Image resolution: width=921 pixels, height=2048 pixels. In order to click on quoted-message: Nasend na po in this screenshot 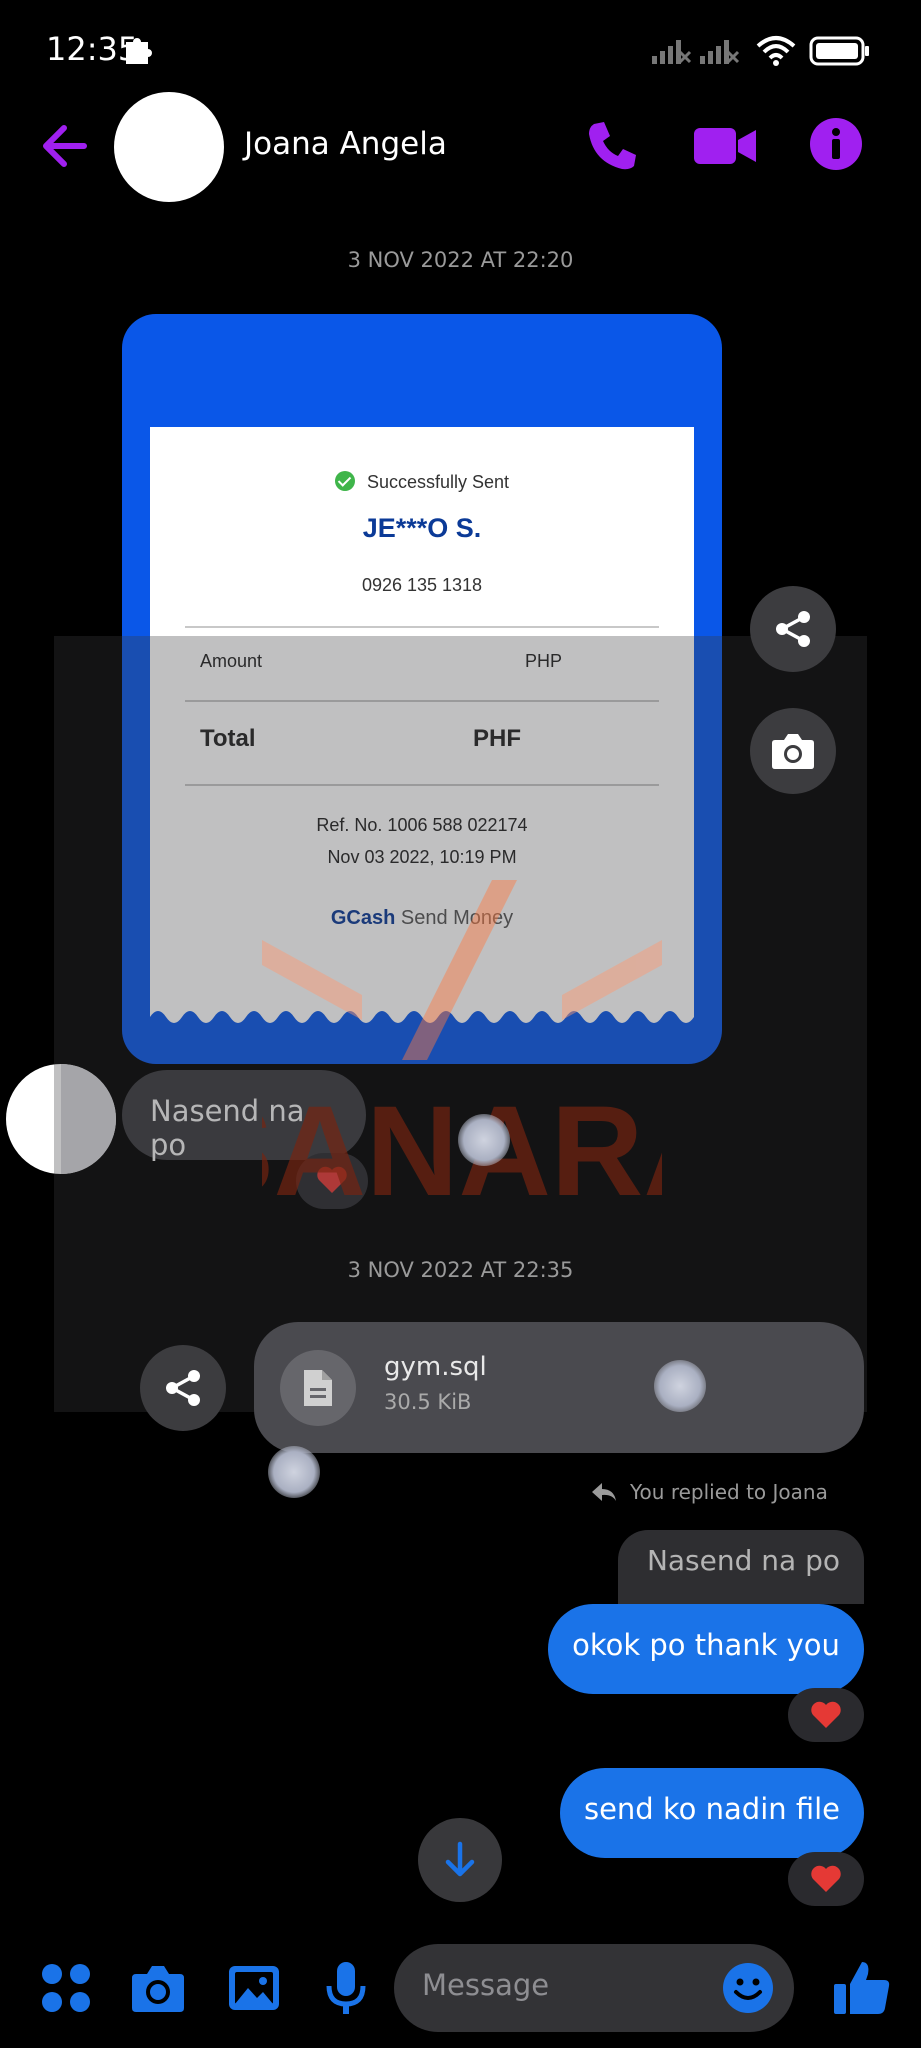, I will do `click(741, 1567)`.